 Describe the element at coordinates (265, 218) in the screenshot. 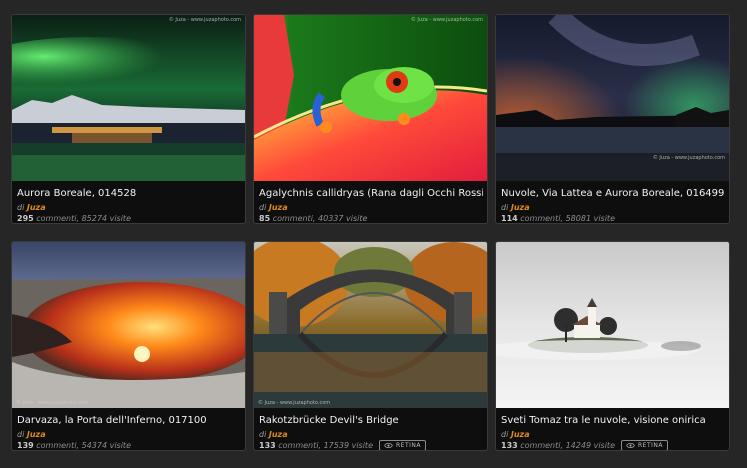

I see `comments-count: 85` at that location.